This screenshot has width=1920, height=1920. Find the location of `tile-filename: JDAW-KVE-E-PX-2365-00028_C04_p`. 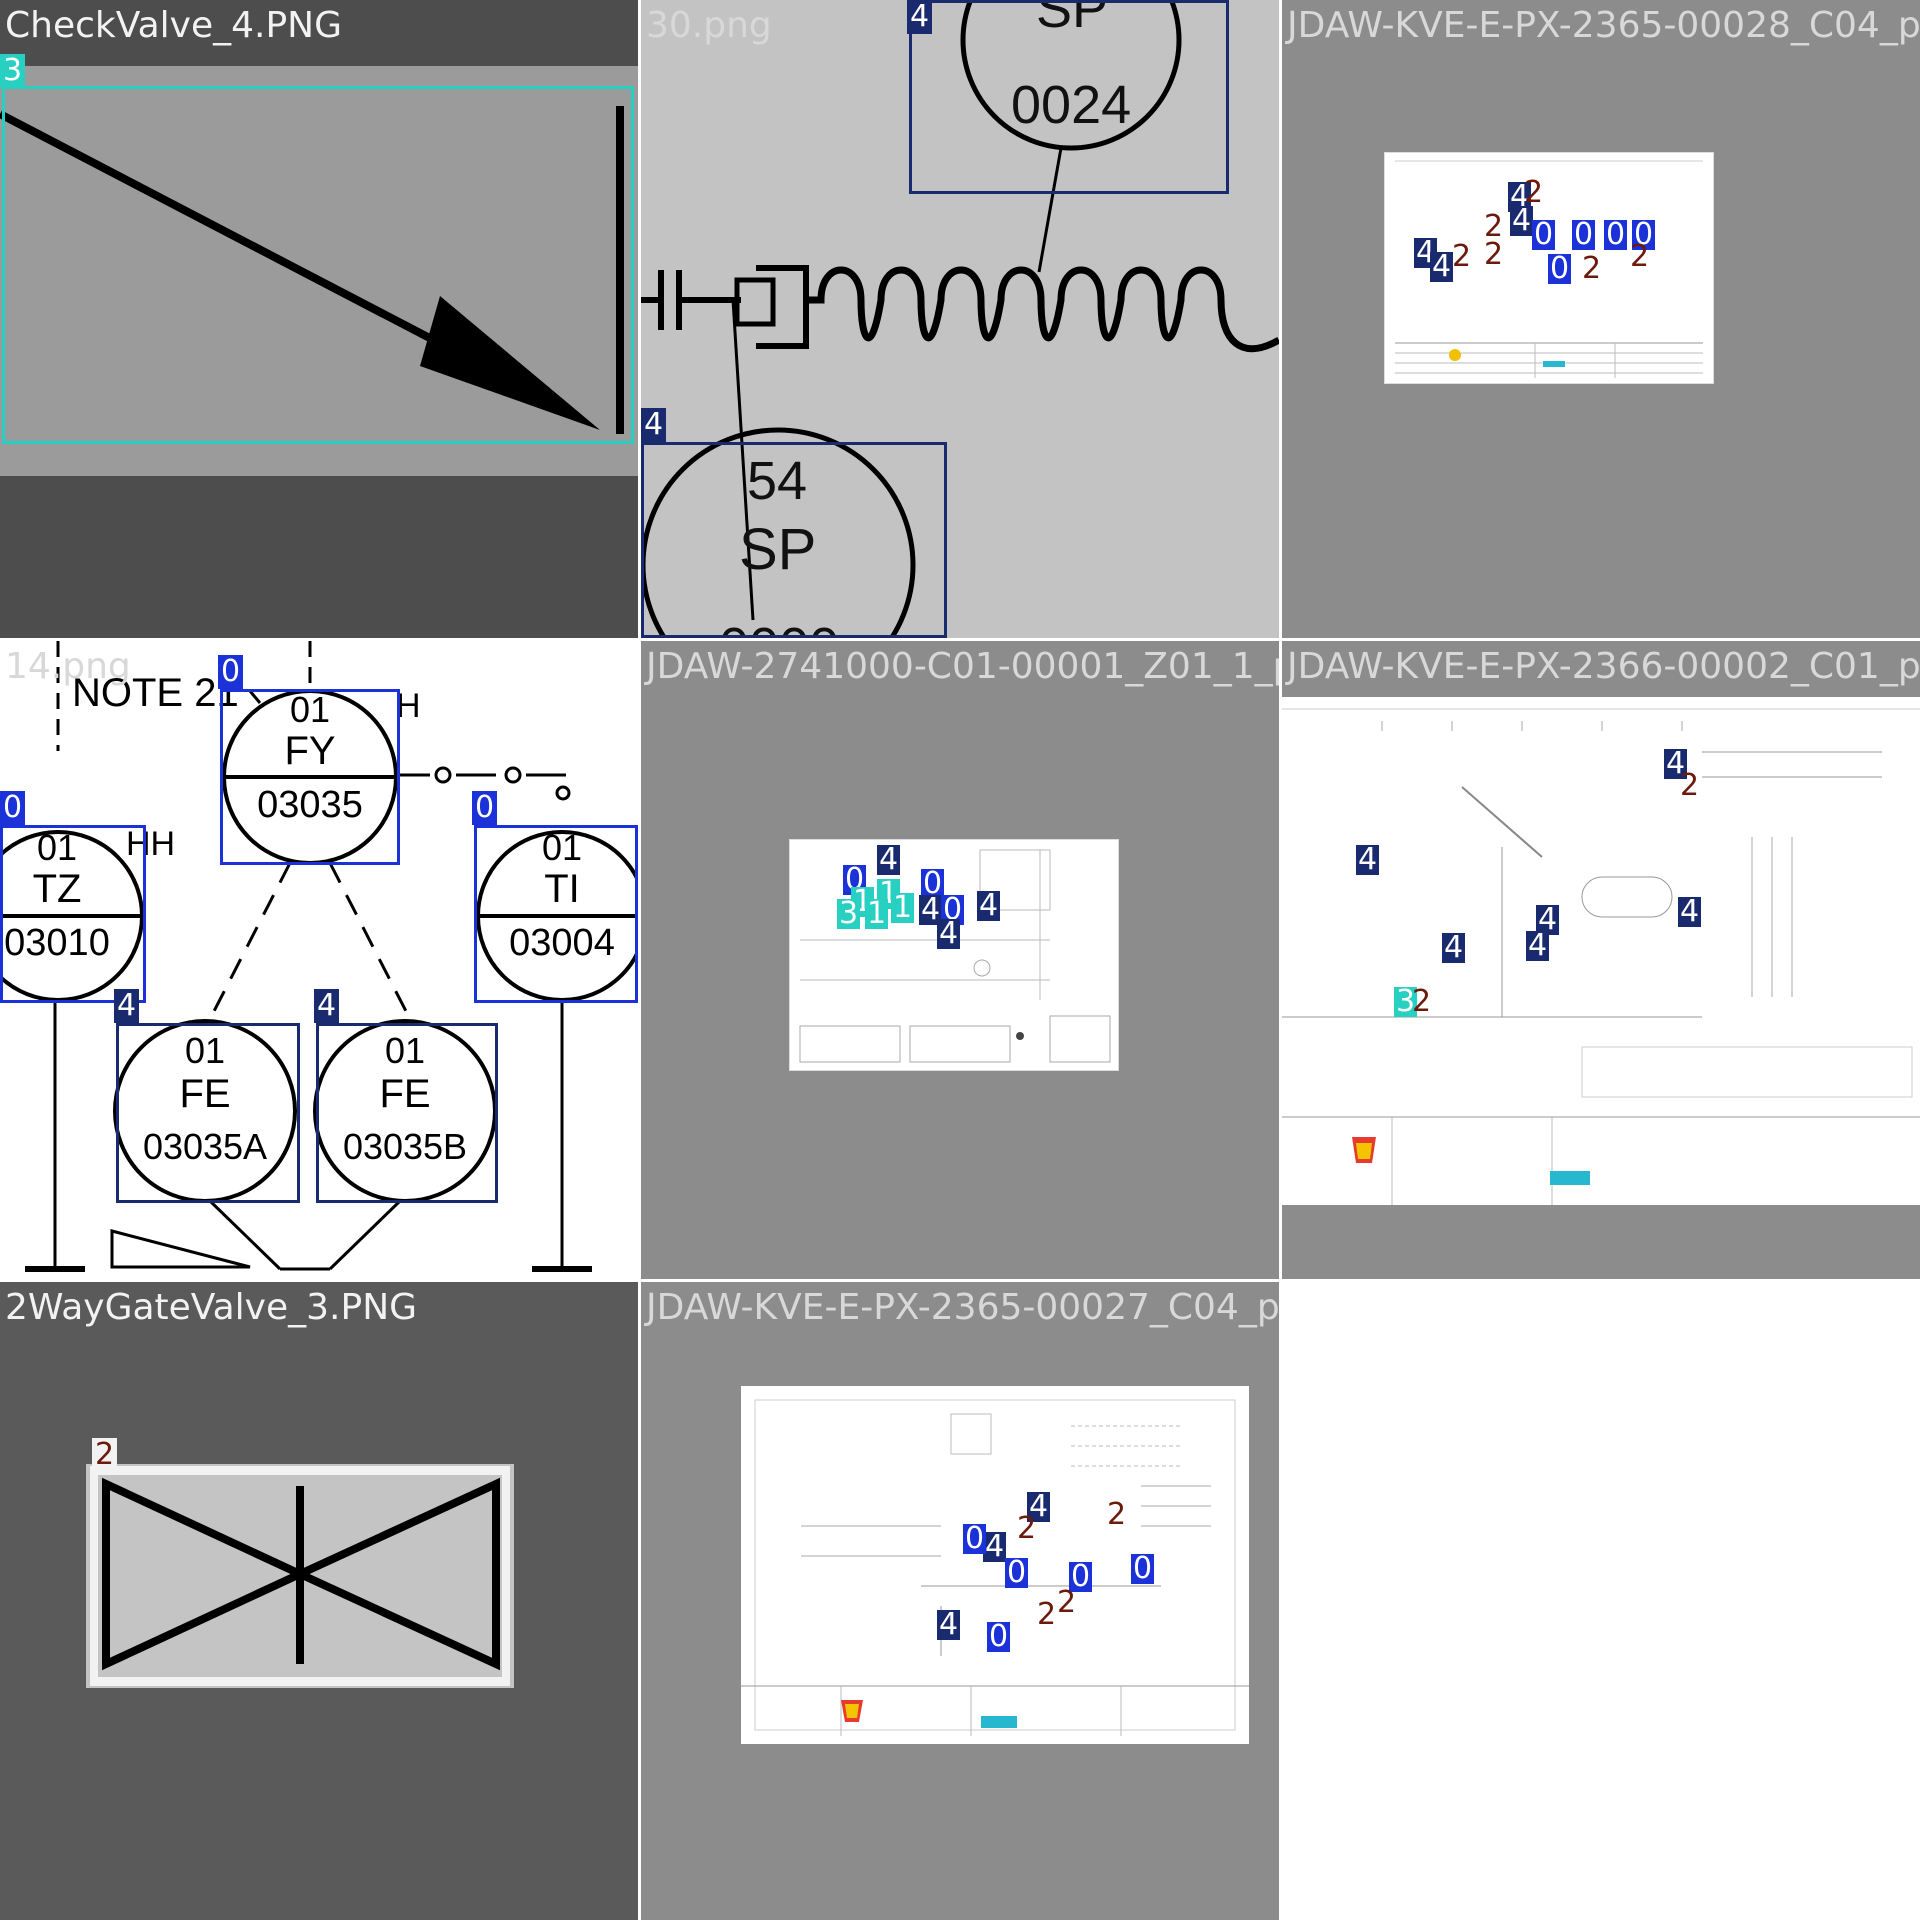

tile-filename: JDAW-KVE-E-PX-2365-00028_C04_p is located at coordinates (1603, 25).